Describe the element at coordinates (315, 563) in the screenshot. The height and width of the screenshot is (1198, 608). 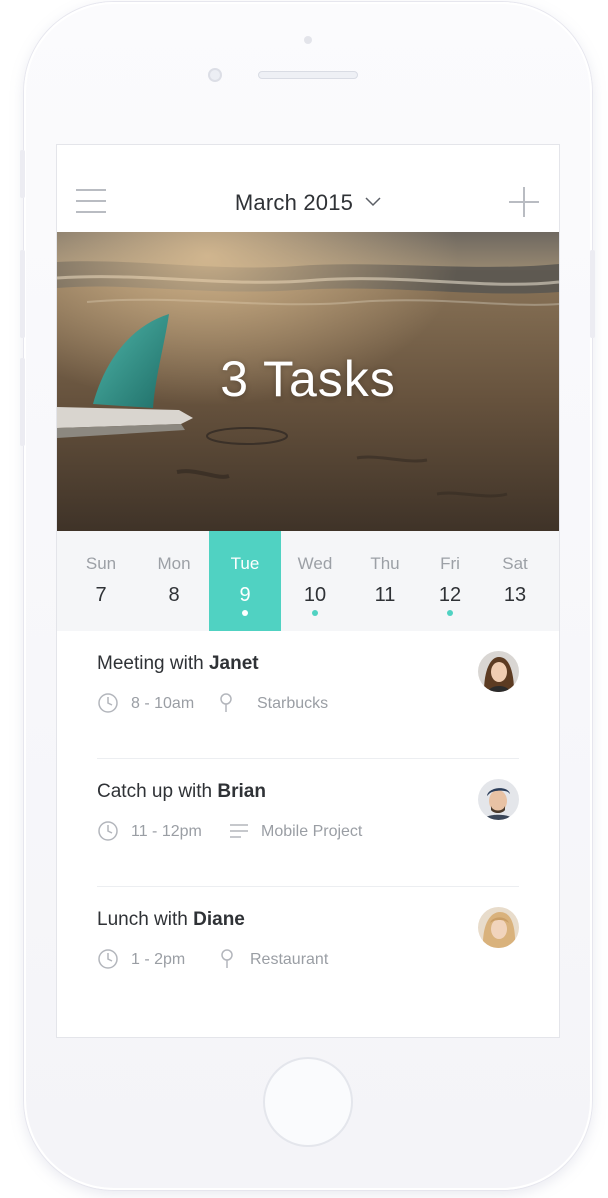
I see `day-name: Wed` at that location.